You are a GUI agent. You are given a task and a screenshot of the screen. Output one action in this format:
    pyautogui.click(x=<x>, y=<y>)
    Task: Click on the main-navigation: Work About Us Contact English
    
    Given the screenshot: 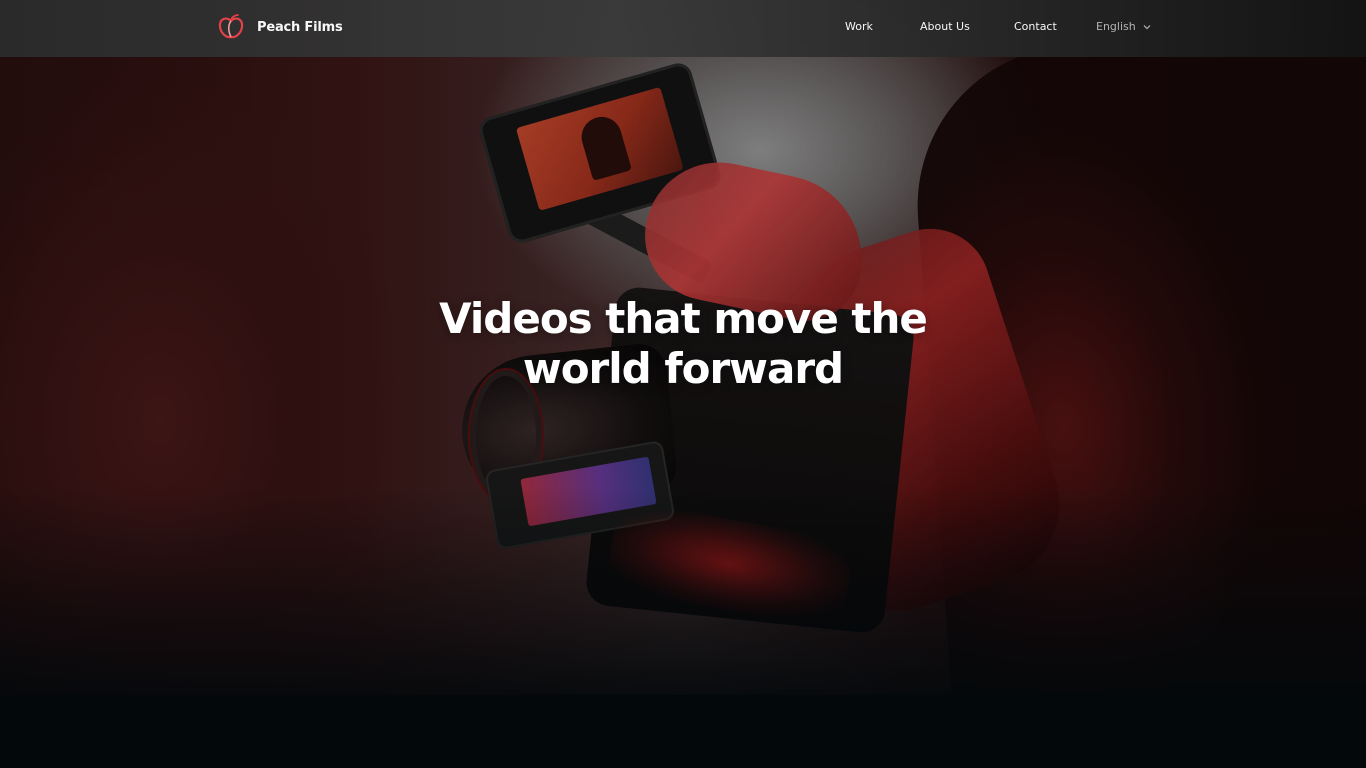 What is the action you would take?
    pyautogui.click(x=683, y=28)
    